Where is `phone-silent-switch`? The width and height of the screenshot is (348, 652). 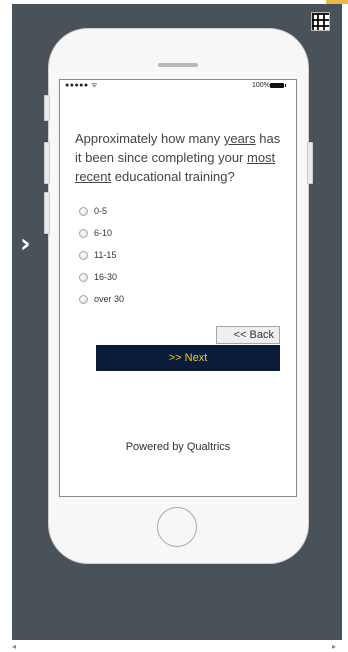
phone-silent-switch is located at coordinates (47, 108).